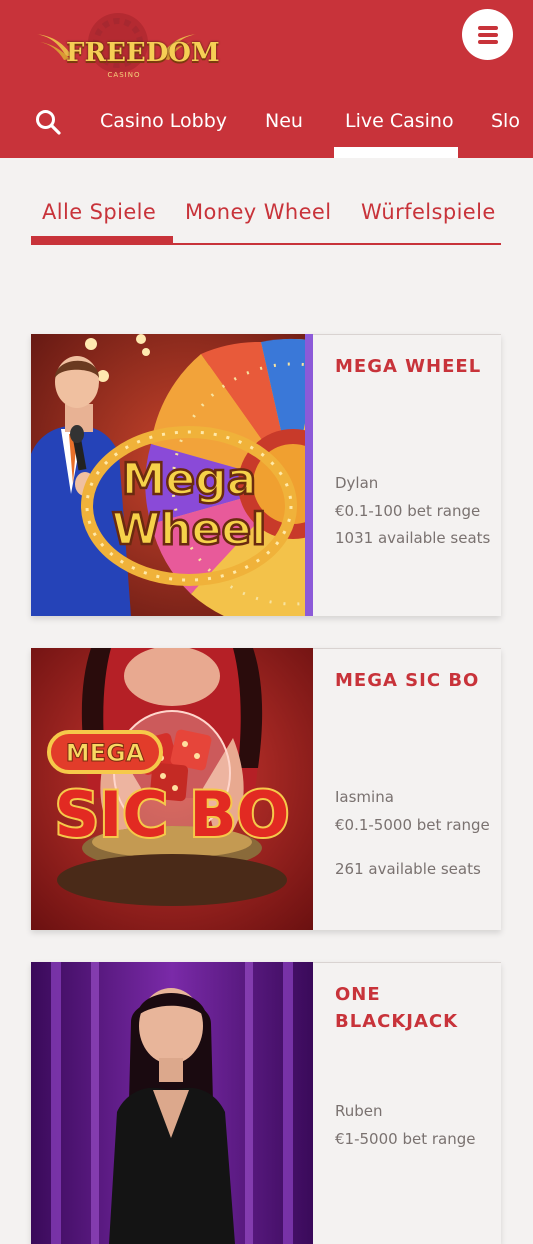 Image resolution: width=533 pixels, height=1244 pixels. Describe the element at coordinates (359, 1111) in the screenshot. I see `dealer-name: Ruben` at that location.